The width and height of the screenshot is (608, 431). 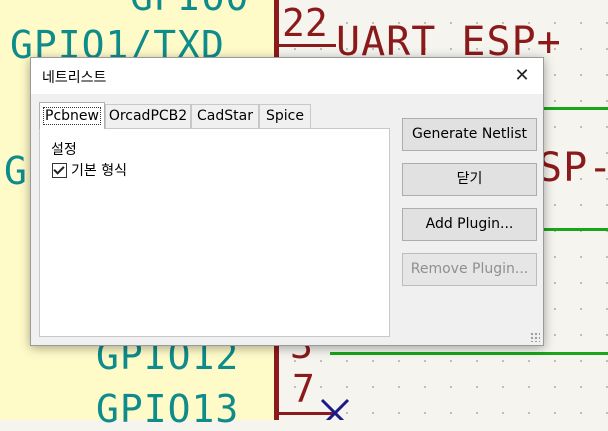 I want to click on pin-label-partial: G, so click(x=16, y=171).